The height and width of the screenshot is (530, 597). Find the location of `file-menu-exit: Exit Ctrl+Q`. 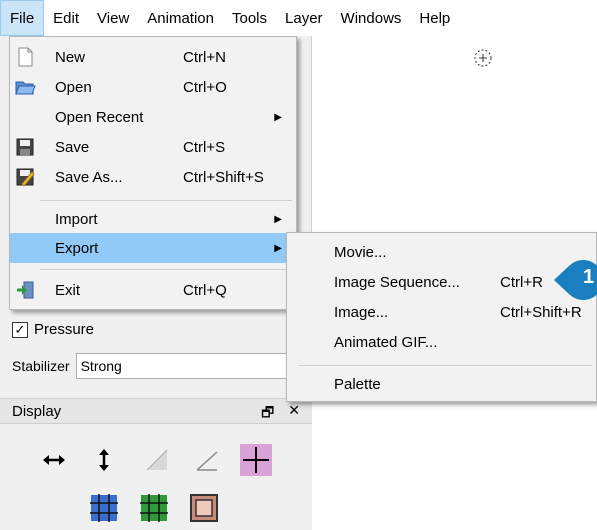

file-menu-exit: Exit Ctrl+Q is located at coordinates (153, 290).